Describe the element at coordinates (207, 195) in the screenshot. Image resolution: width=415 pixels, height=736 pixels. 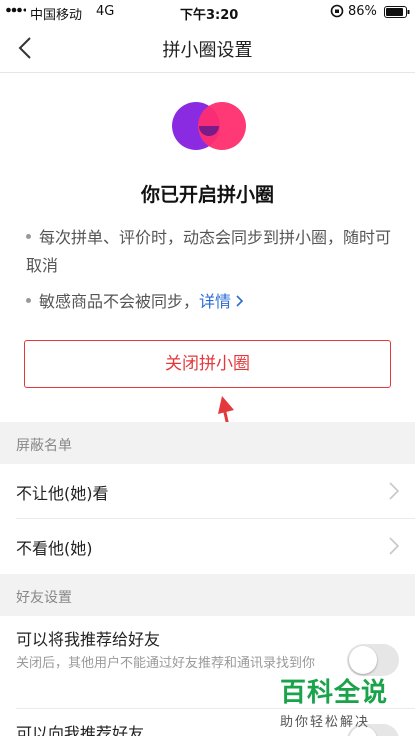
I see `hero-title: 你已开启拼小圈` at that location.